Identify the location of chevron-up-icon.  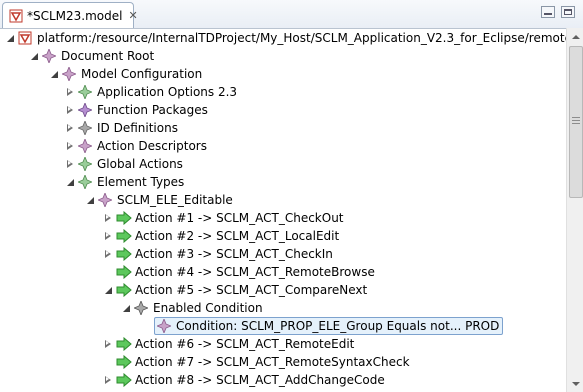
(575, 36).